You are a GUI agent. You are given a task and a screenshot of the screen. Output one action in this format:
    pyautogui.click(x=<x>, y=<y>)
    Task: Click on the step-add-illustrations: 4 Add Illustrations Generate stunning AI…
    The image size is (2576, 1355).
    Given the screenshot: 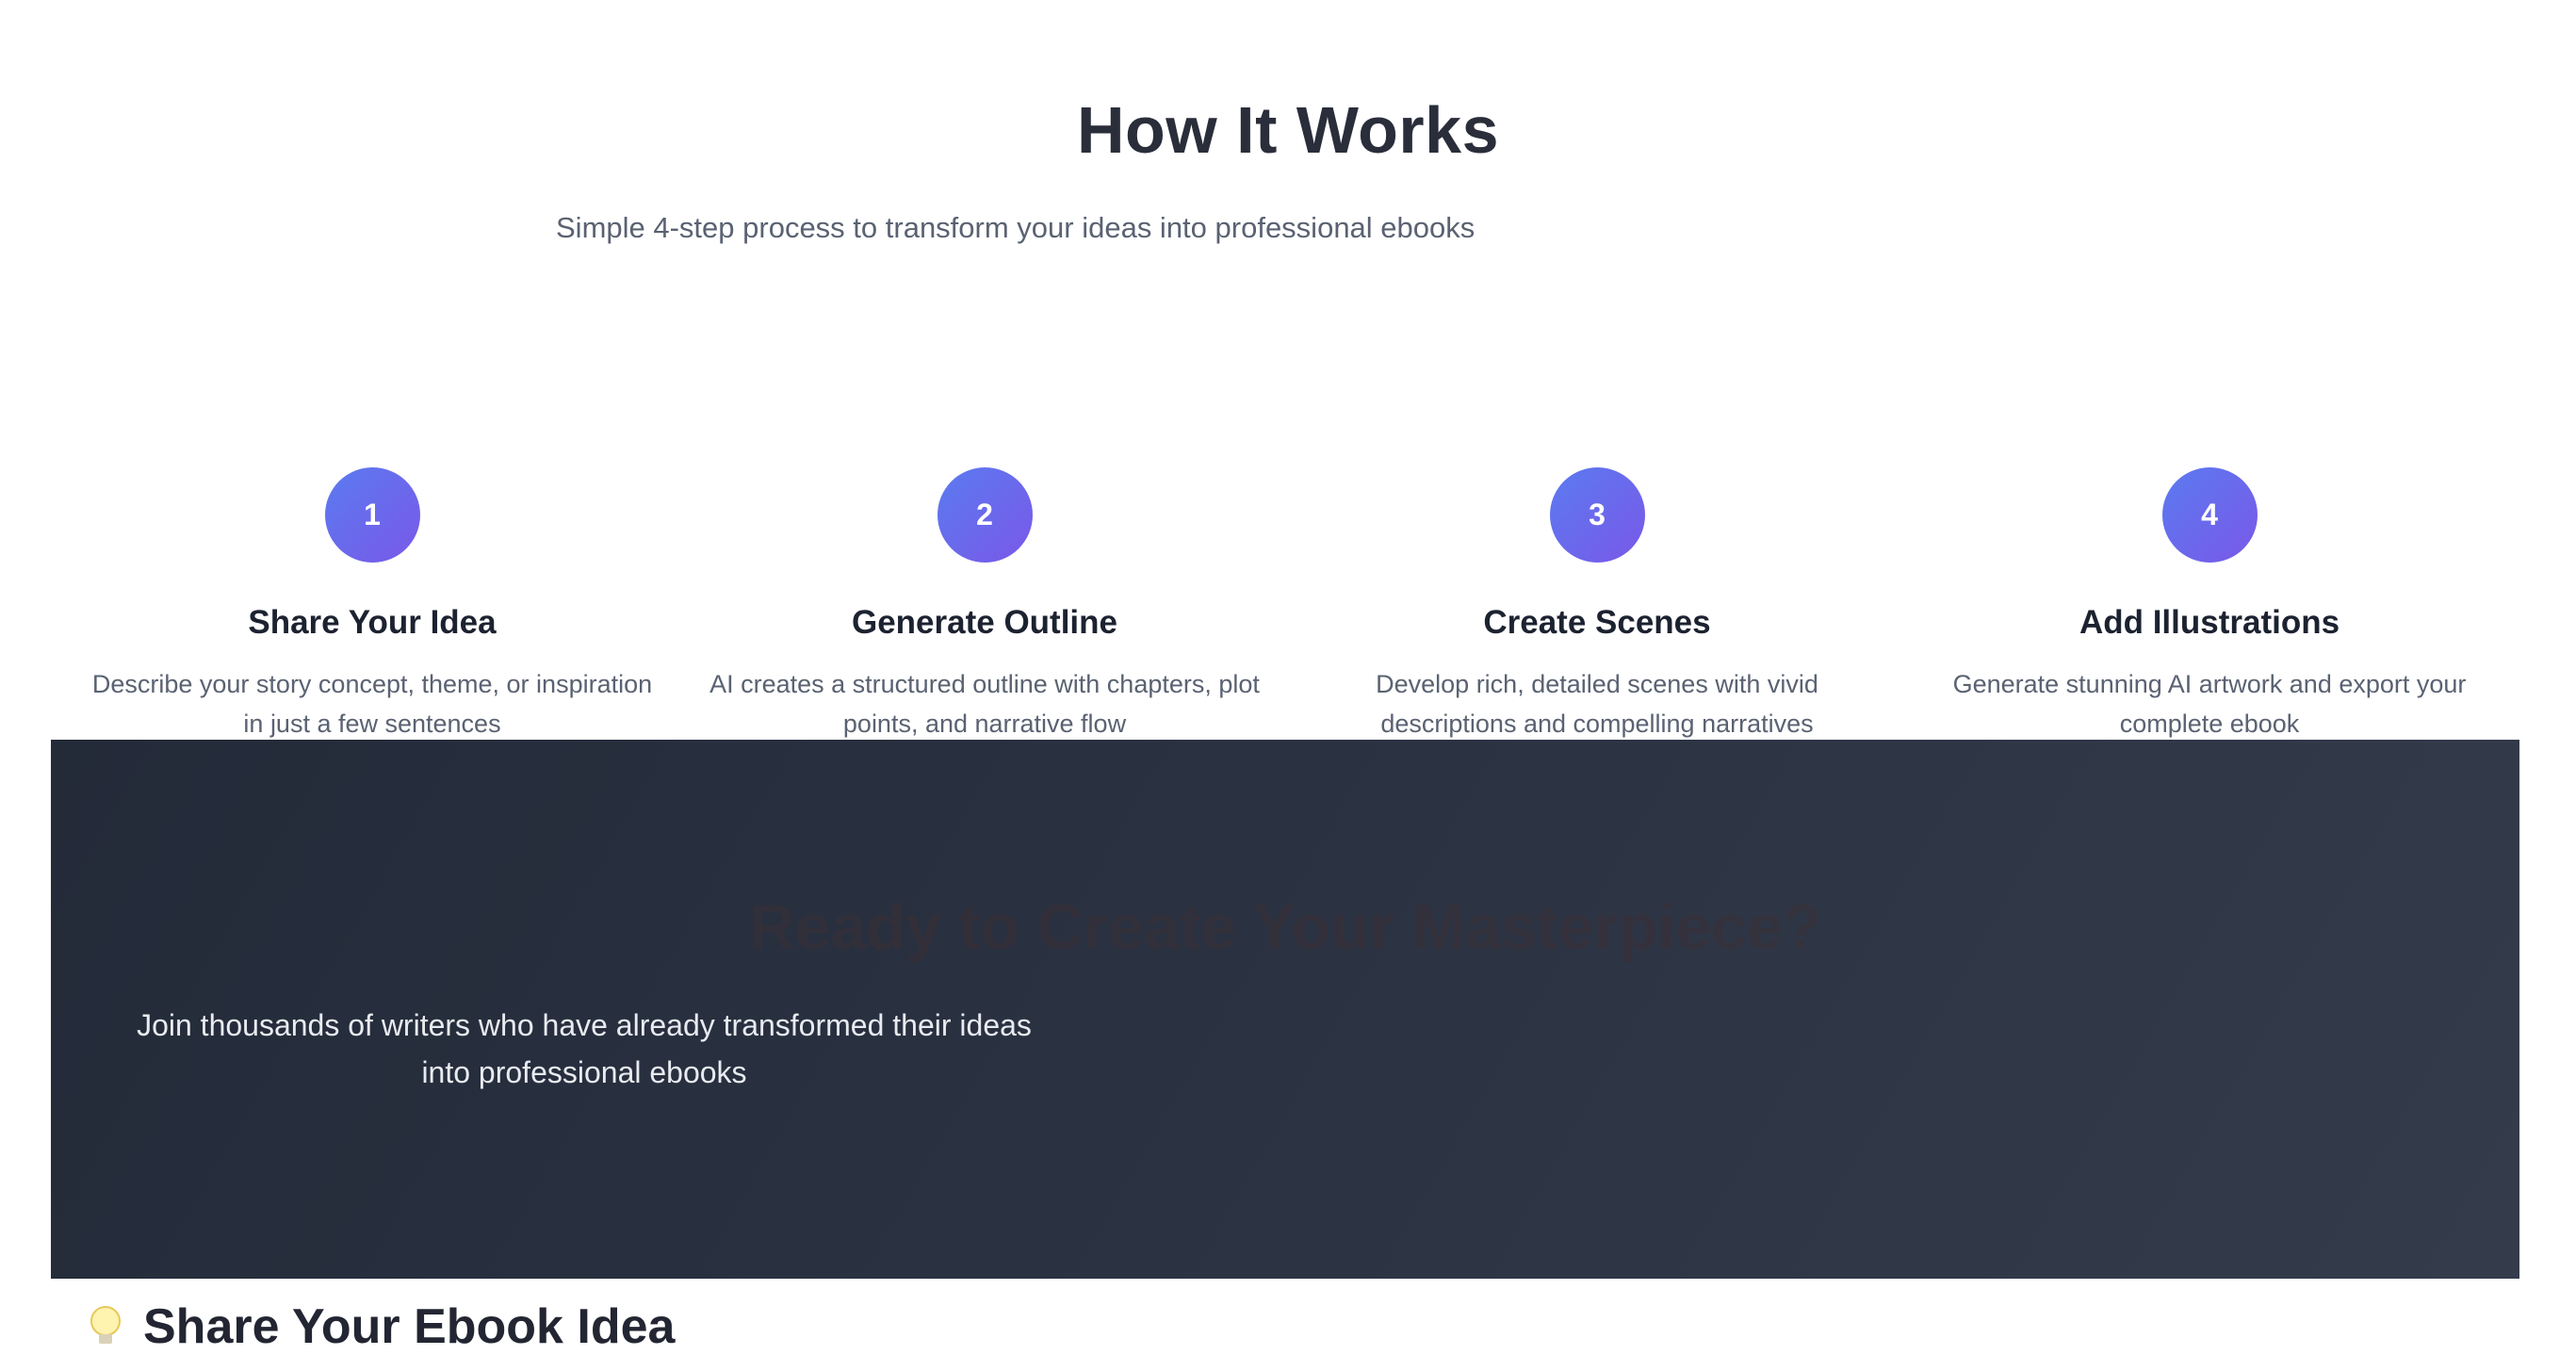 What is the action you would take?
    pyautogui.click(x=2209, y=605)
    